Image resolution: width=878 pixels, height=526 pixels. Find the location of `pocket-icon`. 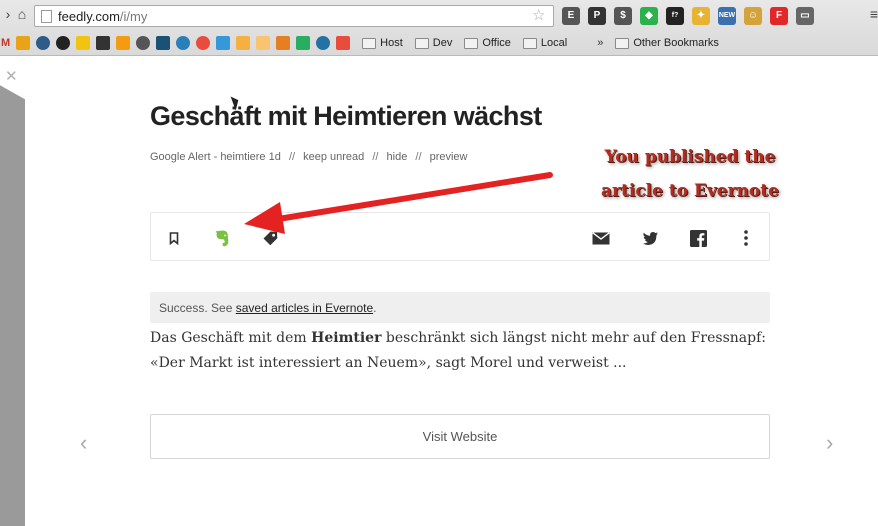

pocket-icon is located at coordinates (103, 43).